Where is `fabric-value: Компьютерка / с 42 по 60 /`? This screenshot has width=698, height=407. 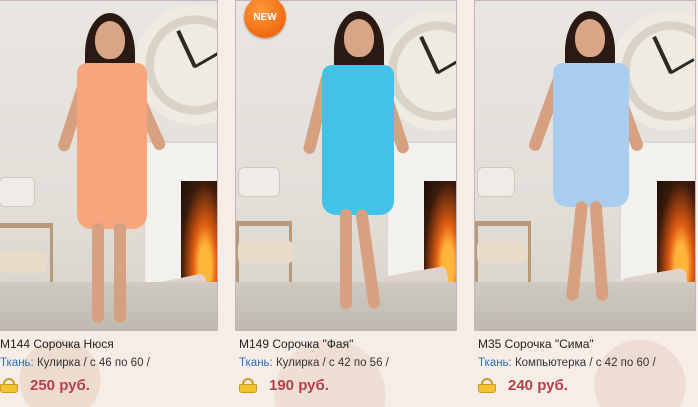
fabric-value: Компьютерка / с 42 по 60 / is located at coordinates (583, 363).